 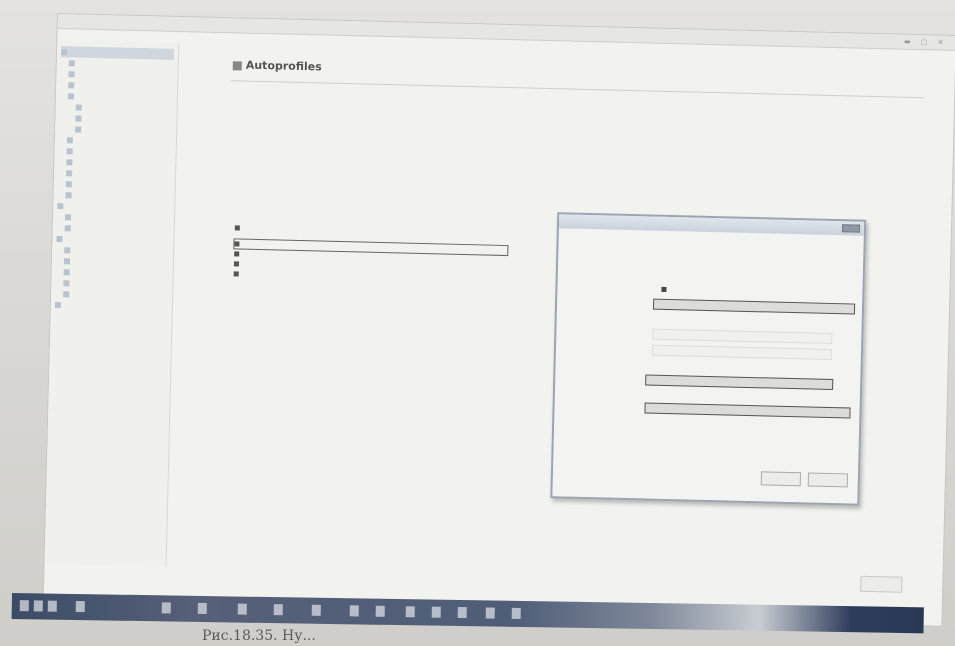 What do you see at coordinates (781, 479) in the screenshot?
I see `ok-button` at bounding box center [781, 479].